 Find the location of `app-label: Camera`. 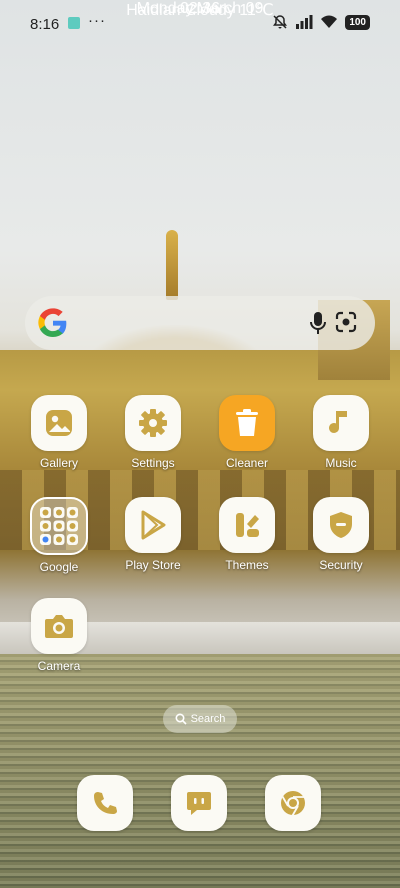

app-label: Camera is located at coordinates (59, 666).